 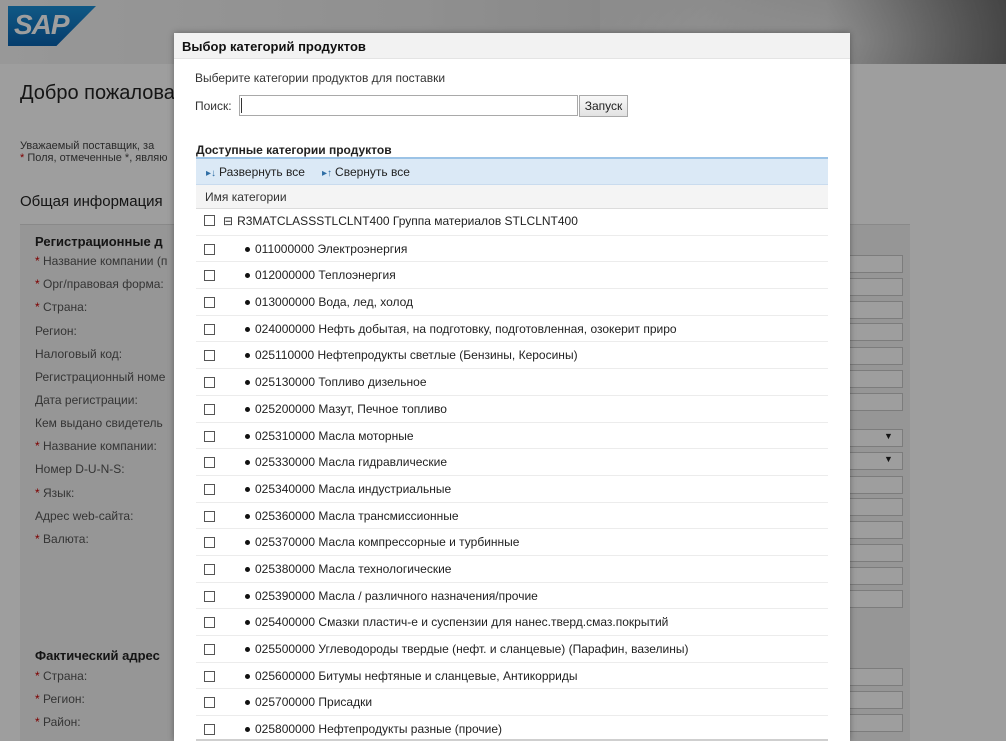 What do you see at coordinates (372, 172) in the screenshot?
I see `collapse-all-label: Свернуть все` at bounding box center [372, 172].